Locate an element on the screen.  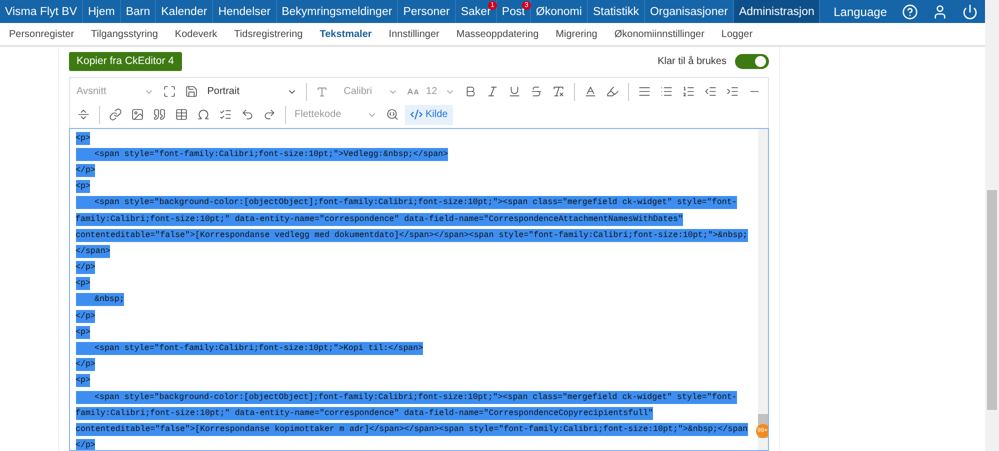
copy-button: Kopier fra CkEditor 4 is located at coordinates (125, 61).